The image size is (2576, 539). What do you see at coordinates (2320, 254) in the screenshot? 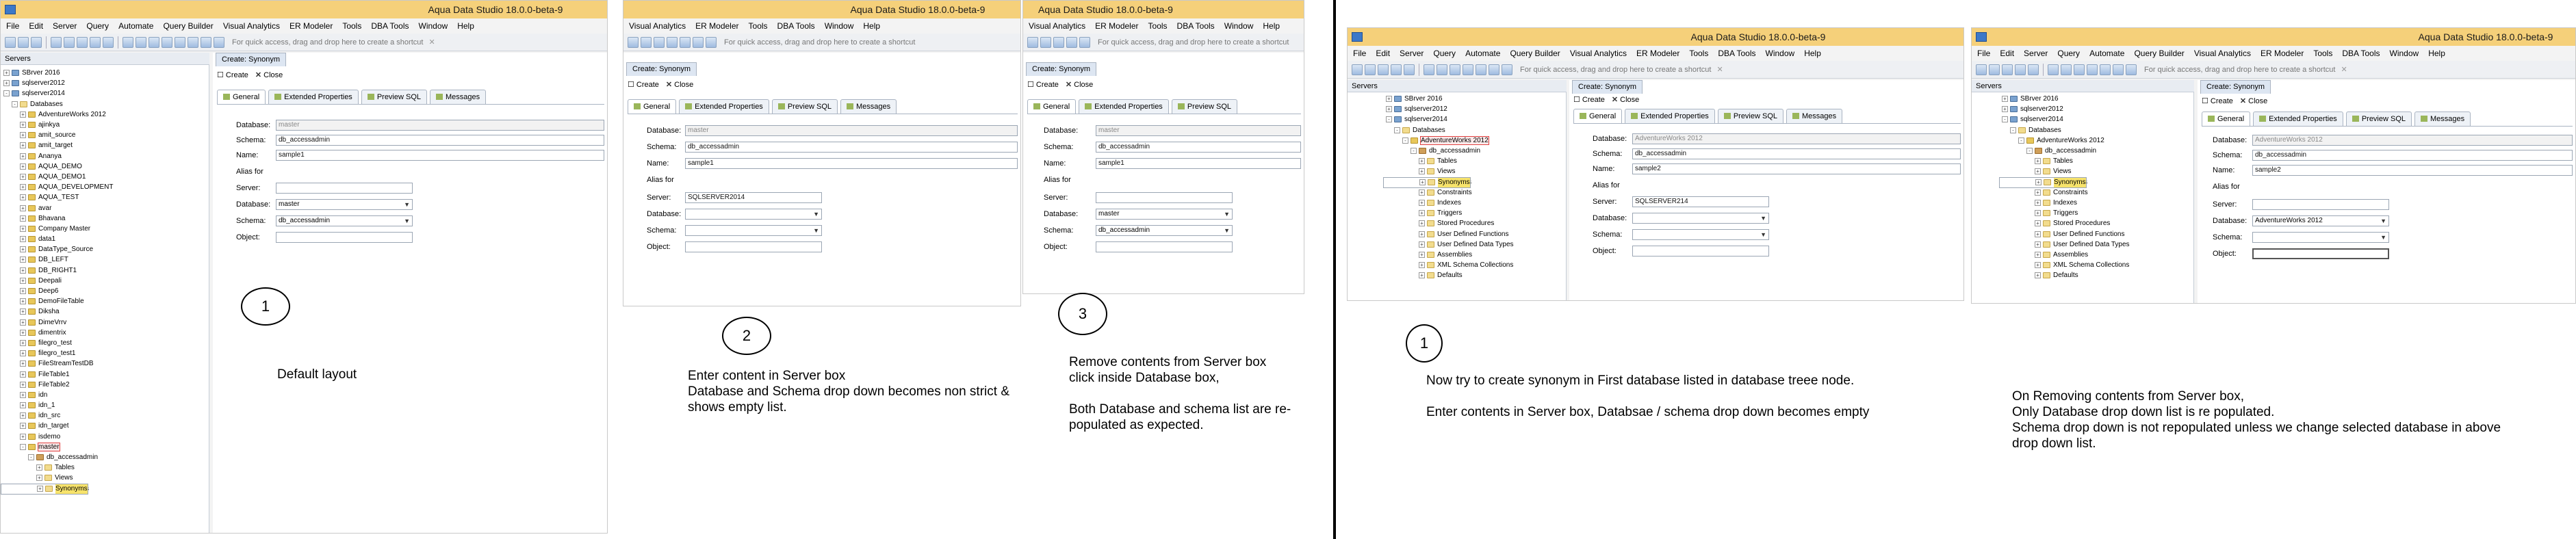
I see `object-field` at bounding box center [2320, 254].